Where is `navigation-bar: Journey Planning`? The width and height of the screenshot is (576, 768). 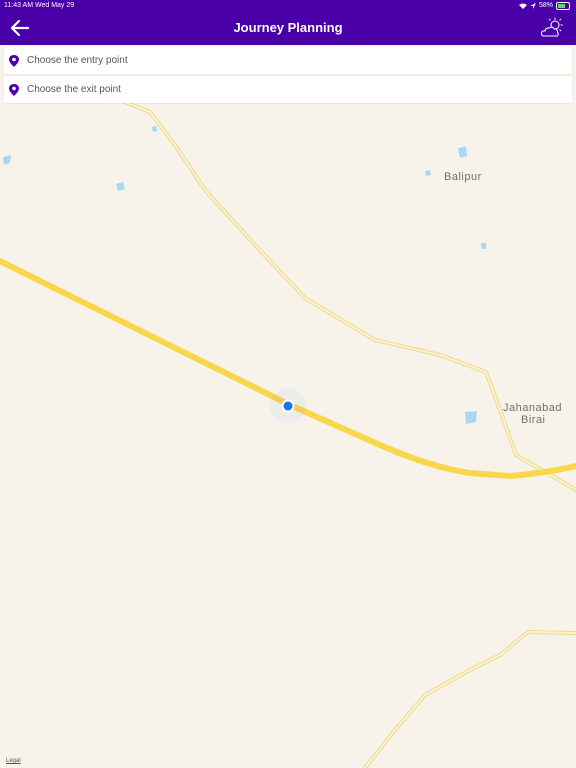 navigation-bar: Journey Planning is located at coordinates (288, 28).